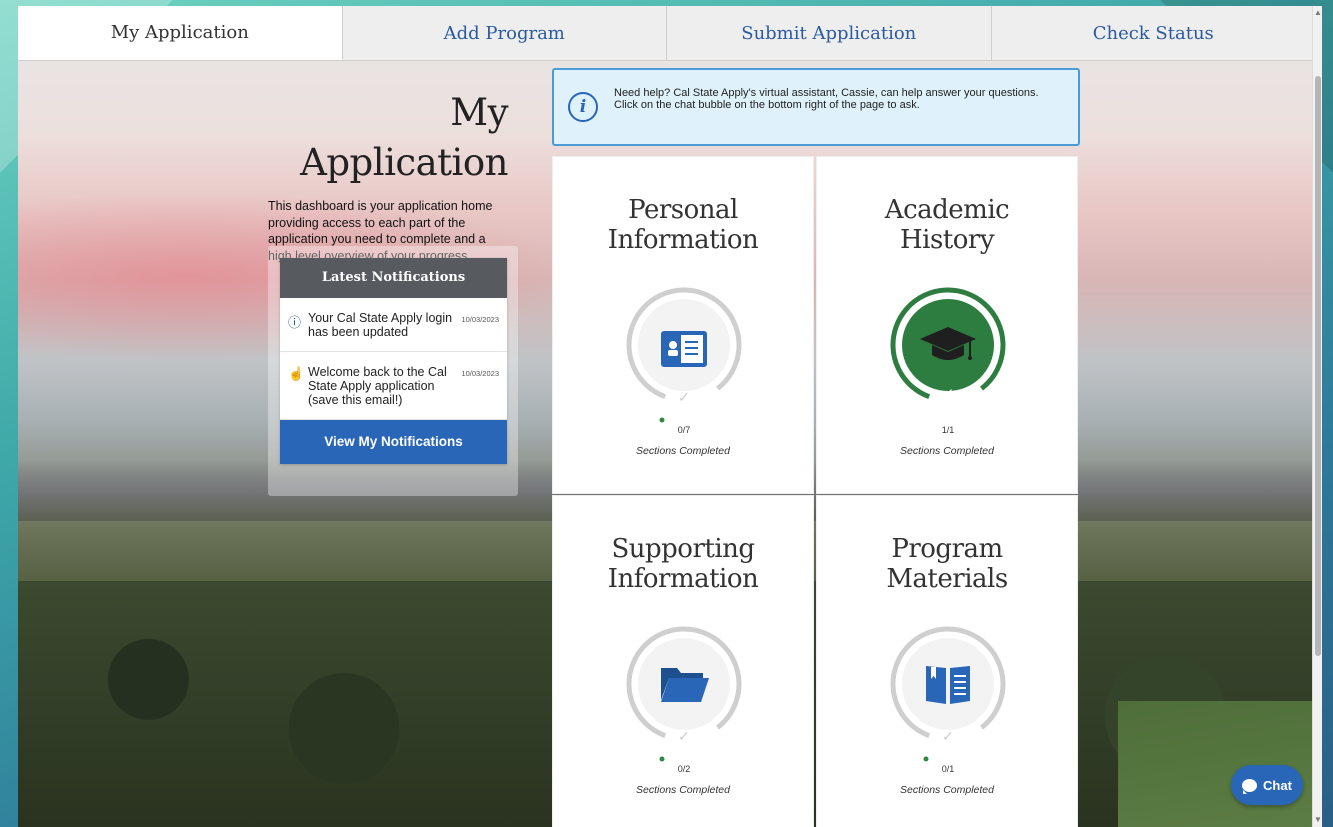 This screenshot has width=1333, height=827. I want to click on tab-my-application: My Application, so click(180, 33).